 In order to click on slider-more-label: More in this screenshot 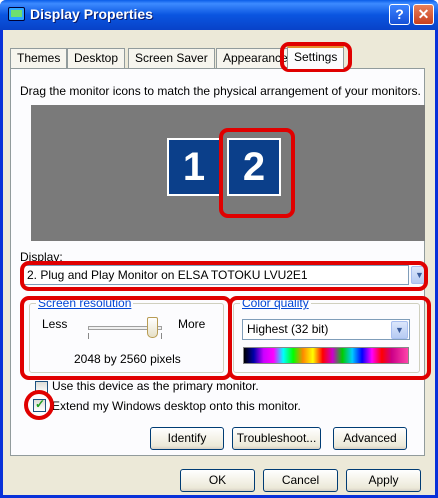, I will do `click(192, 324)`.